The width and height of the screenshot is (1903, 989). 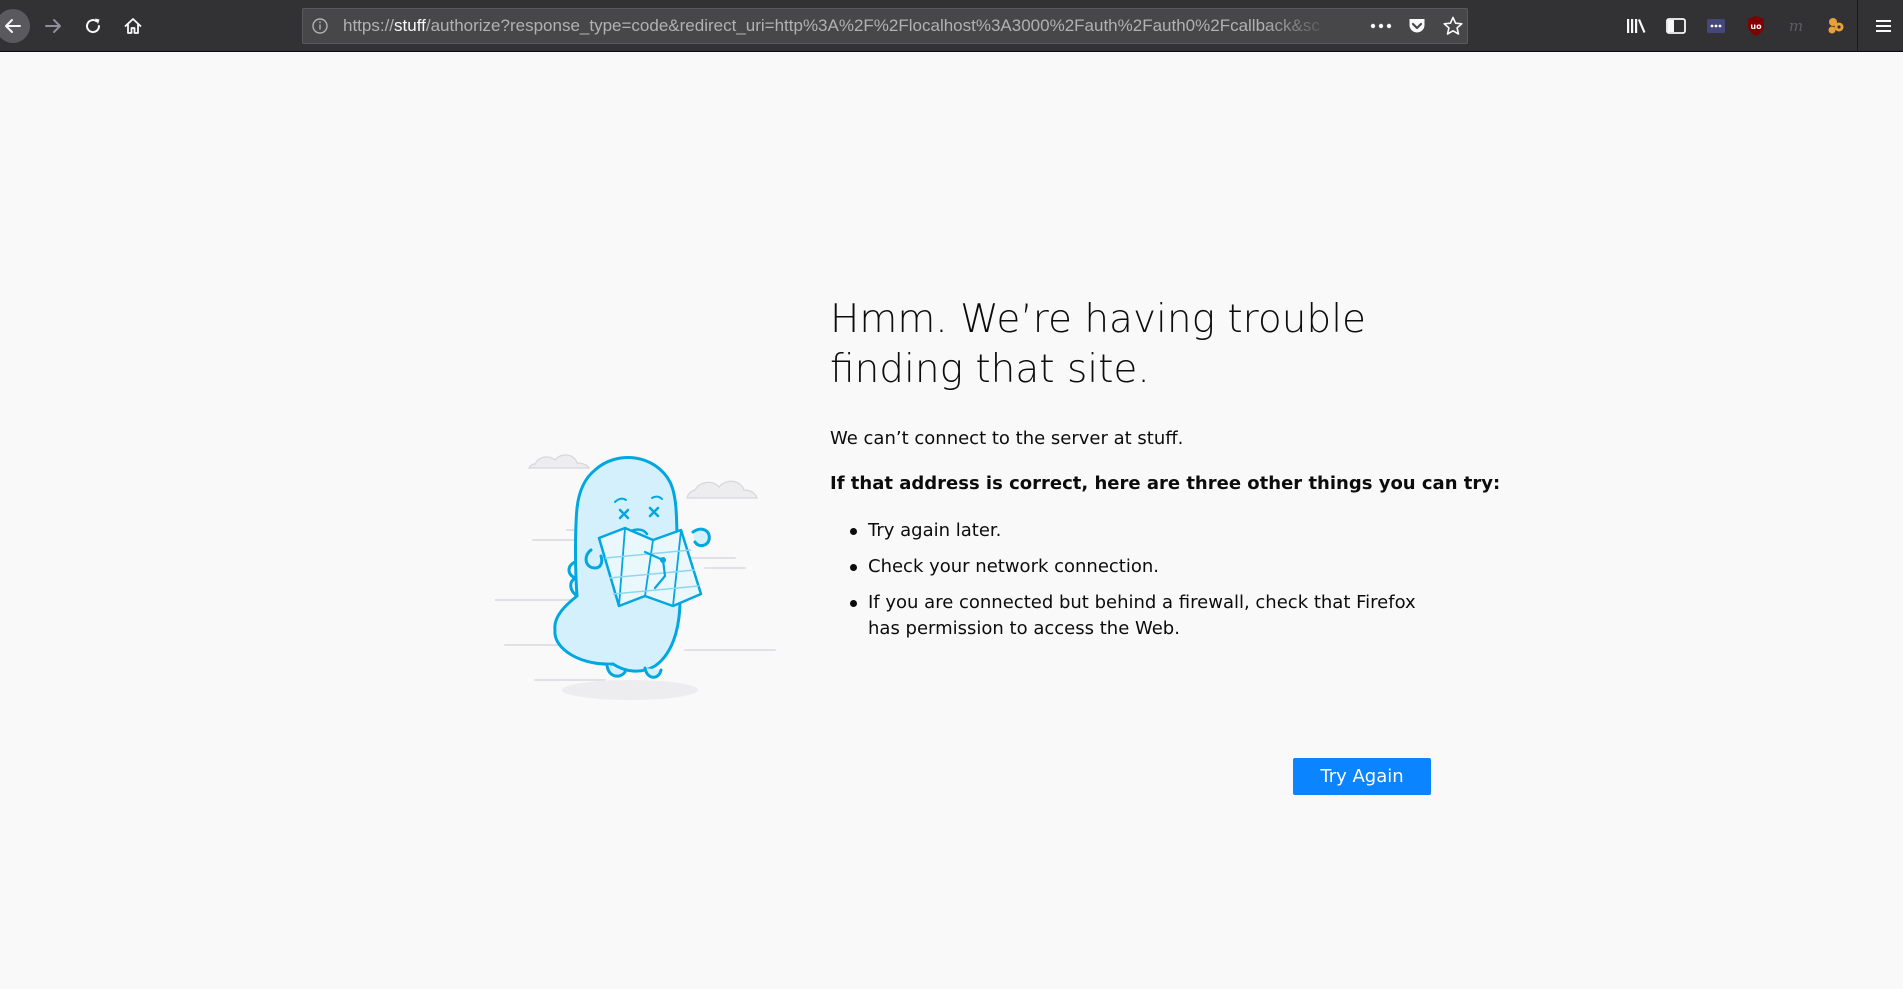 I want to click on hamburger-menu-icon, so click(x=1883, y=26).